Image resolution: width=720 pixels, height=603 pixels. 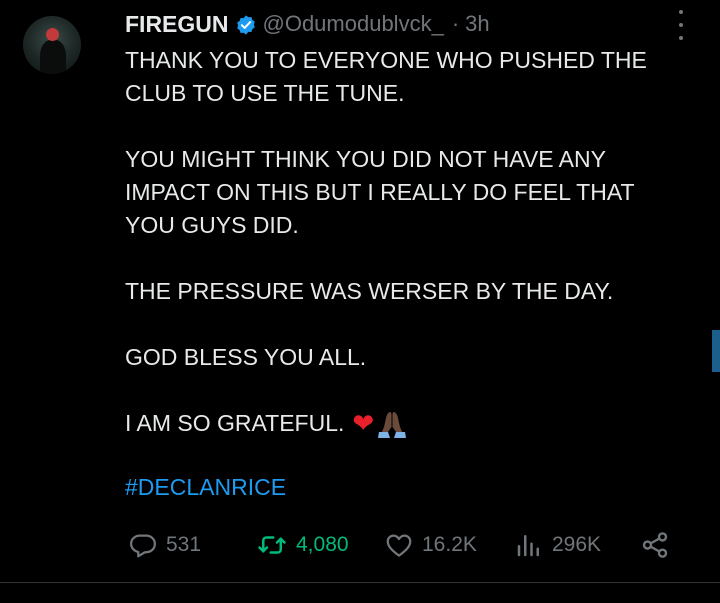 What do you see at coordinates (322, 544) in the screenshot?
I see `retweet-count: 4,080` at bounding box center [322, 544].